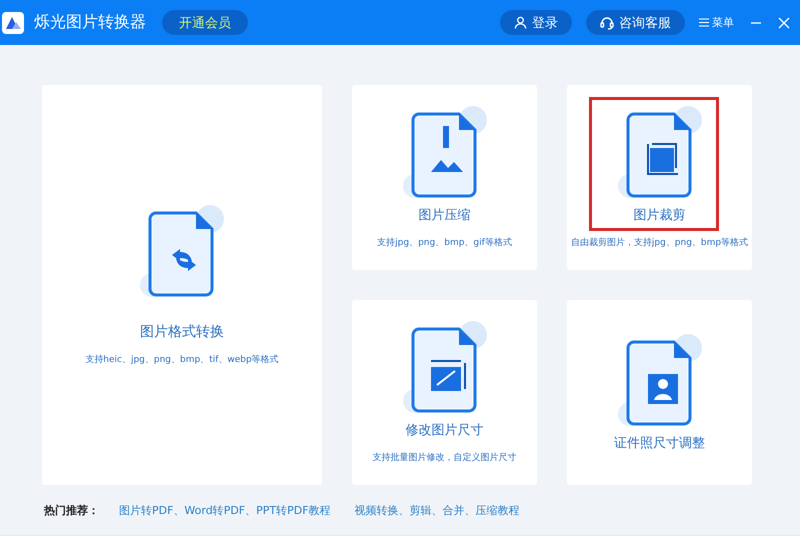  I want to click on service-button: 咨询客服, so click(635, 22).